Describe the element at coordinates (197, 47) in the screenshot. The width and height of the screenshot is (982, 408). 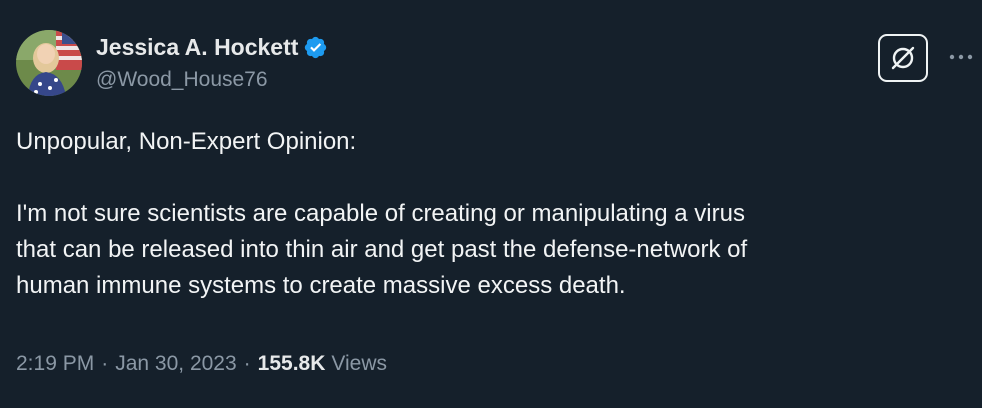
I see `author-display-name: Jessica A. Hockett` at that location.